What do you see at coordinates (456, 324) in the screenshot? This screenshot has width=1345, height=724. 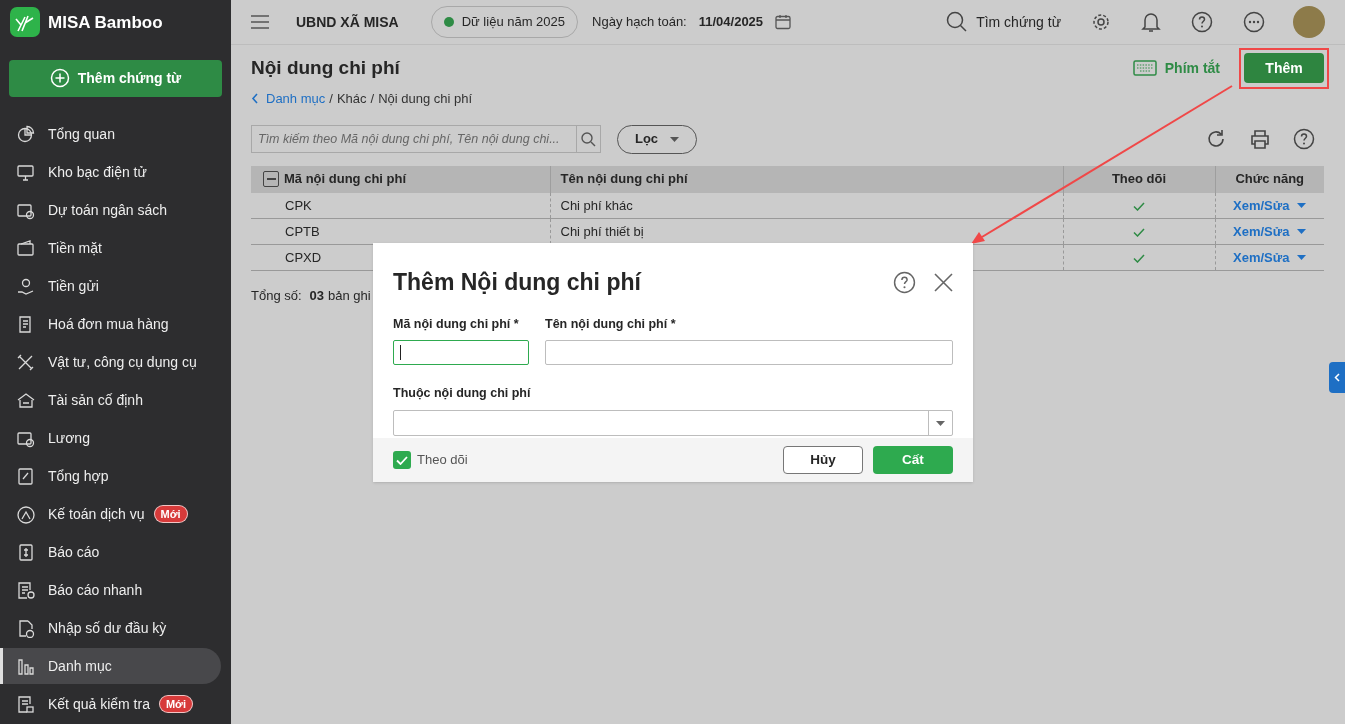 I see `field-label: Mã nội dung chi phí *` at bounding box center [456, 324].